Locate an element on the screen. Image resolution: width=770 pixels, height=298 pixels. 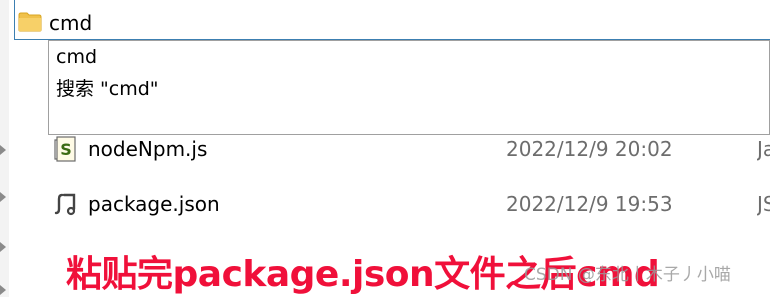
svg-text: S is located at coordinates (66, 149).